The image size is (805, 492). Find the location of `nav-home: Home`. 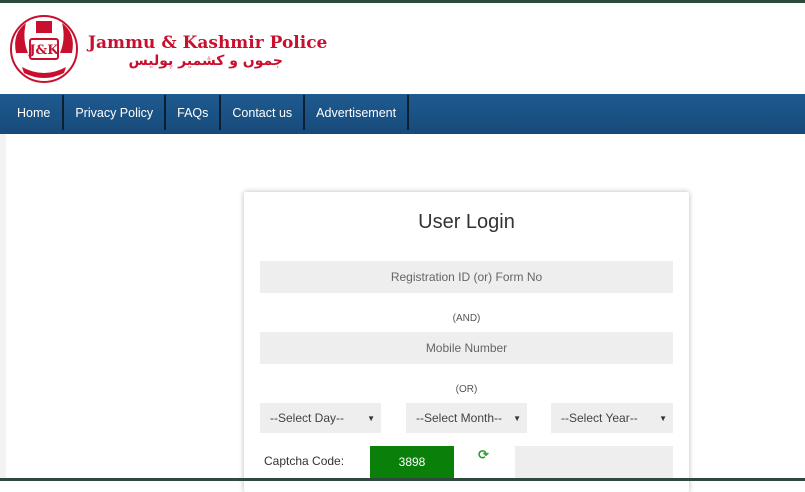

nav-home: Home is located at coordinates (32, 112).